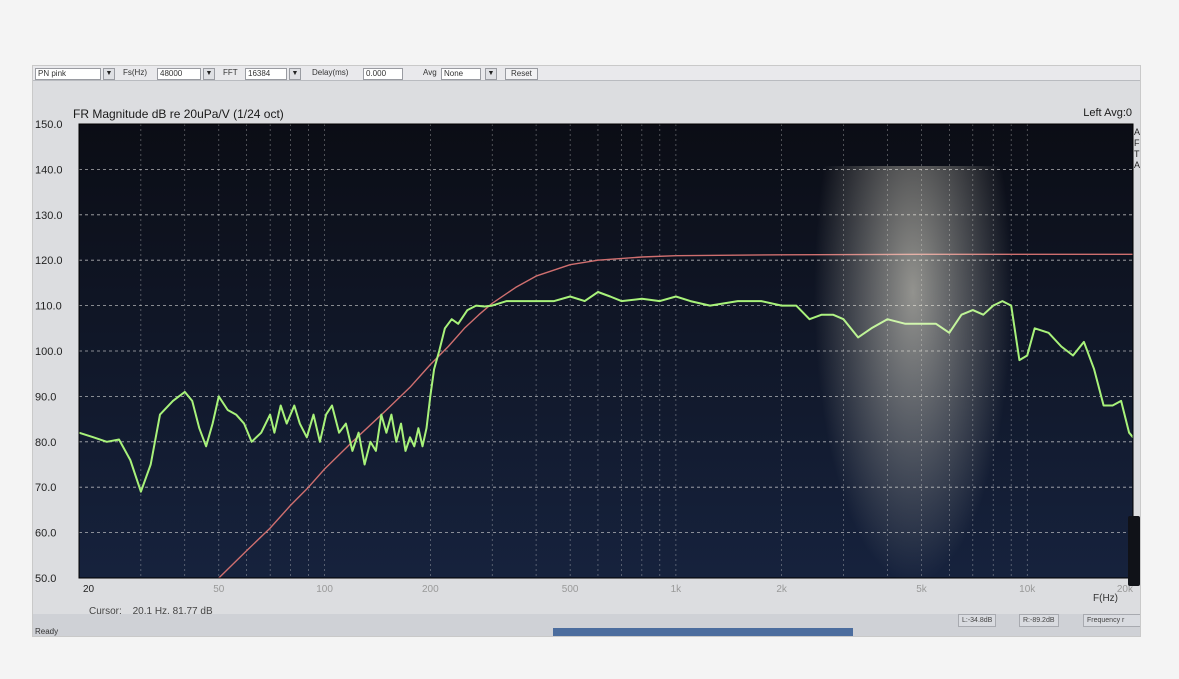 Image resolution: width=1179 pixels, height=679 pixels. What do you see at coordinates (1111, 620) in the screenshot?
I see `mode-readout: Frequency r` at bounding box center [1111, 620].